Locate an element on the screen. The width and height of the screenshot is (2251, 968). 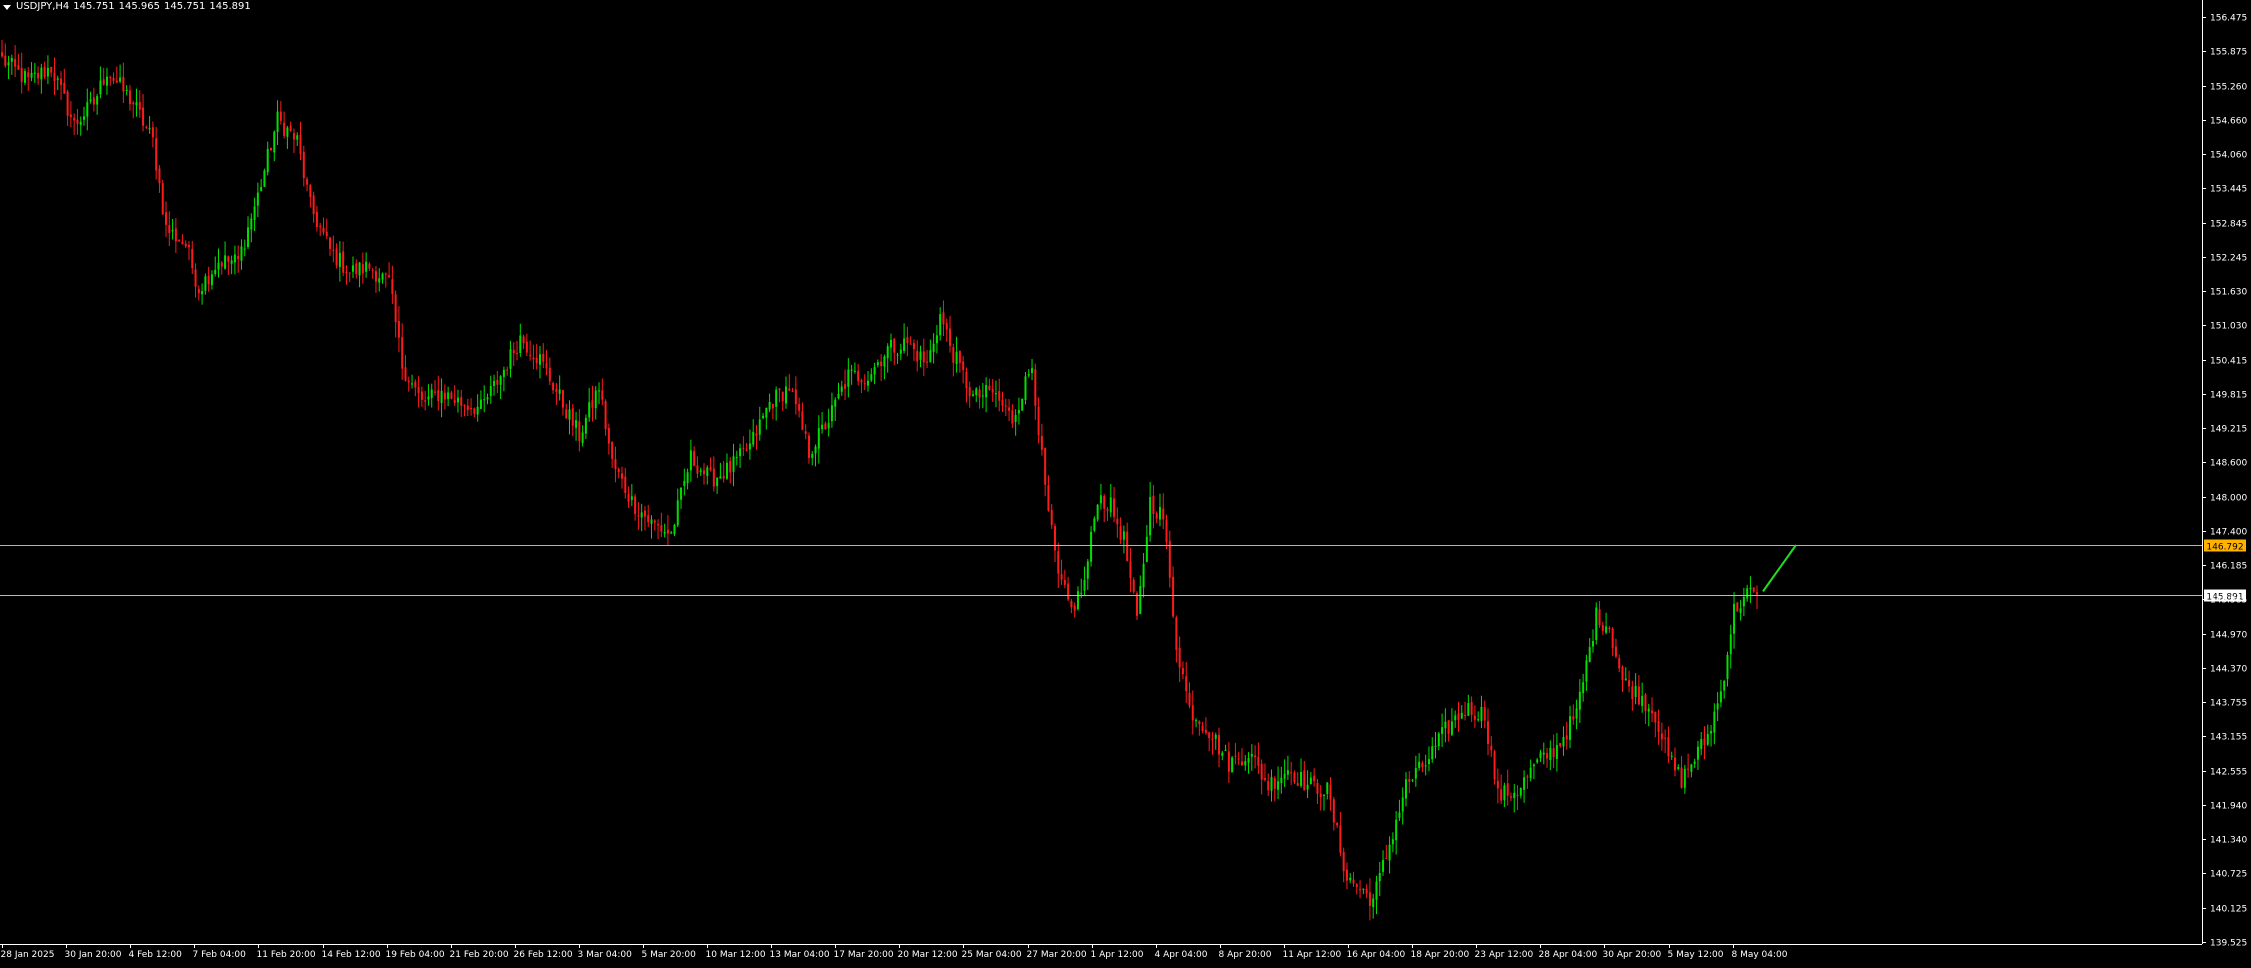
y-tick-label: 149.815 is located at coordinates (2228, 396).